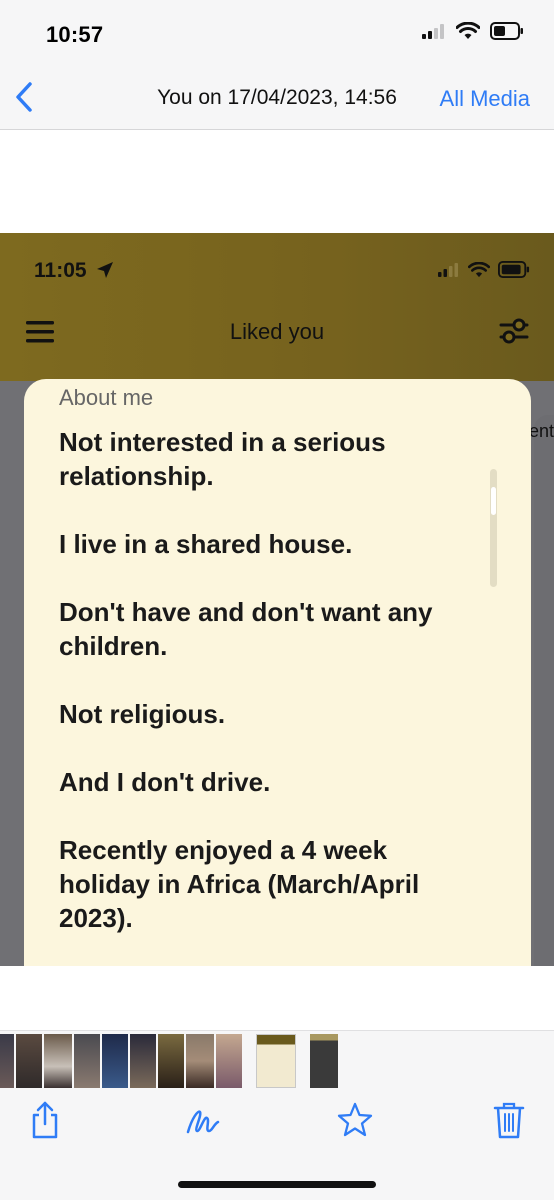 Image resolution: width=554 pixels, height=1200 pixels. What do you see at coordinates (277, 31) in the screenshot?
I see `status-bar: 10:57` at bounding box center [277, 31].